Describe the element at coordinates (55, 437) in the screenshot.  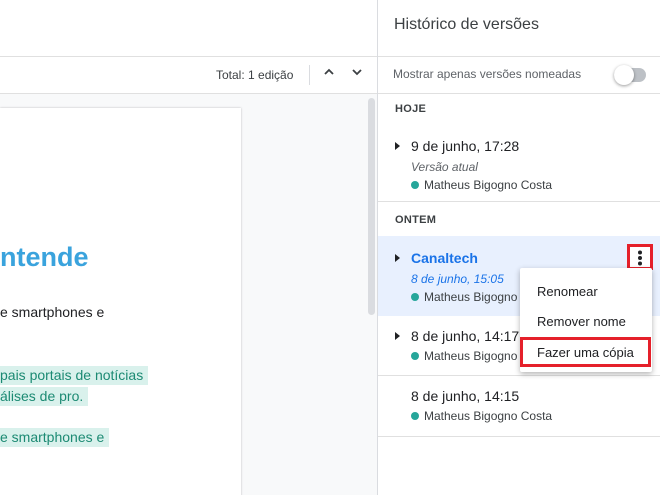
I see `document-line-highlighted: e smartphones e` at that location.